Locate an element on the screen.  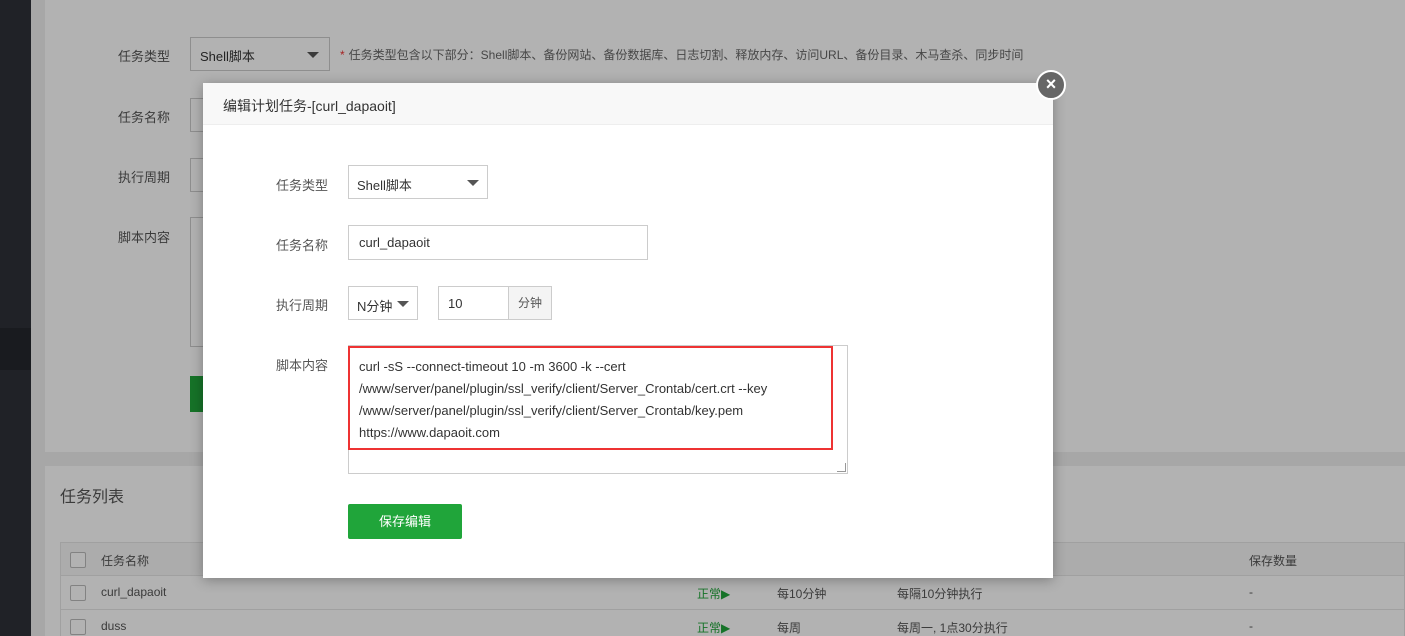
period-select: N分钟 is located at coordinates (383, 303).